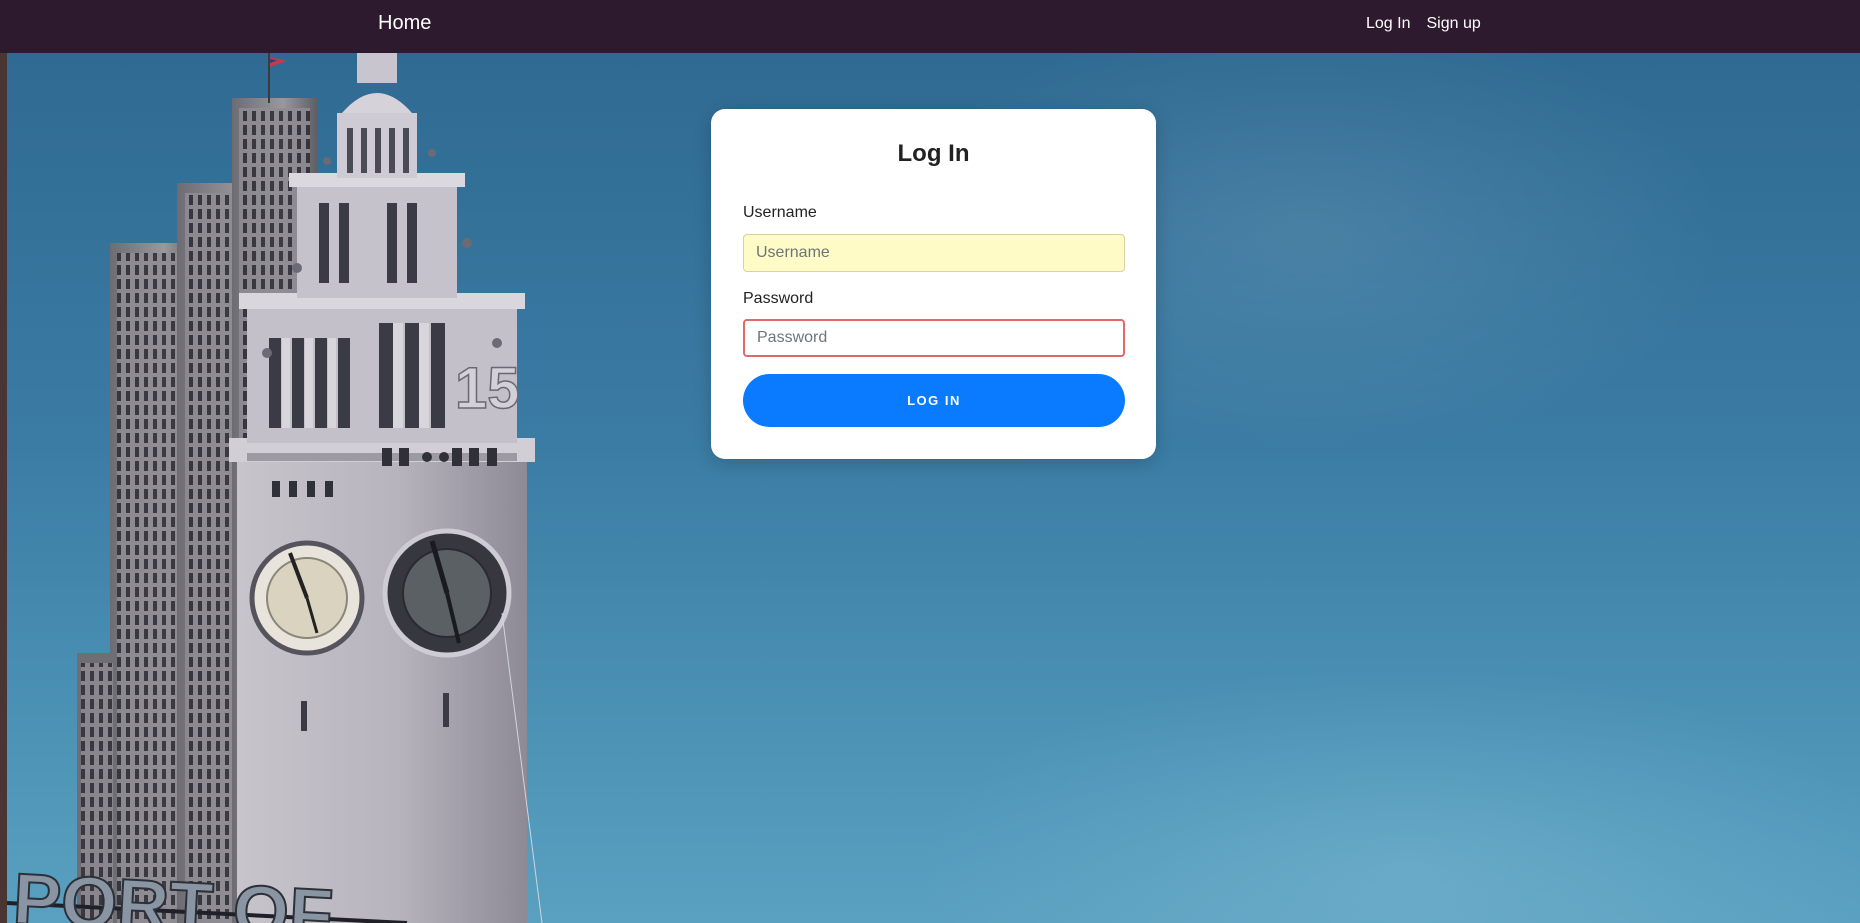 The image size is (1860, 923). I want to click on nav-login-link: Log In, so click(1388, 24).